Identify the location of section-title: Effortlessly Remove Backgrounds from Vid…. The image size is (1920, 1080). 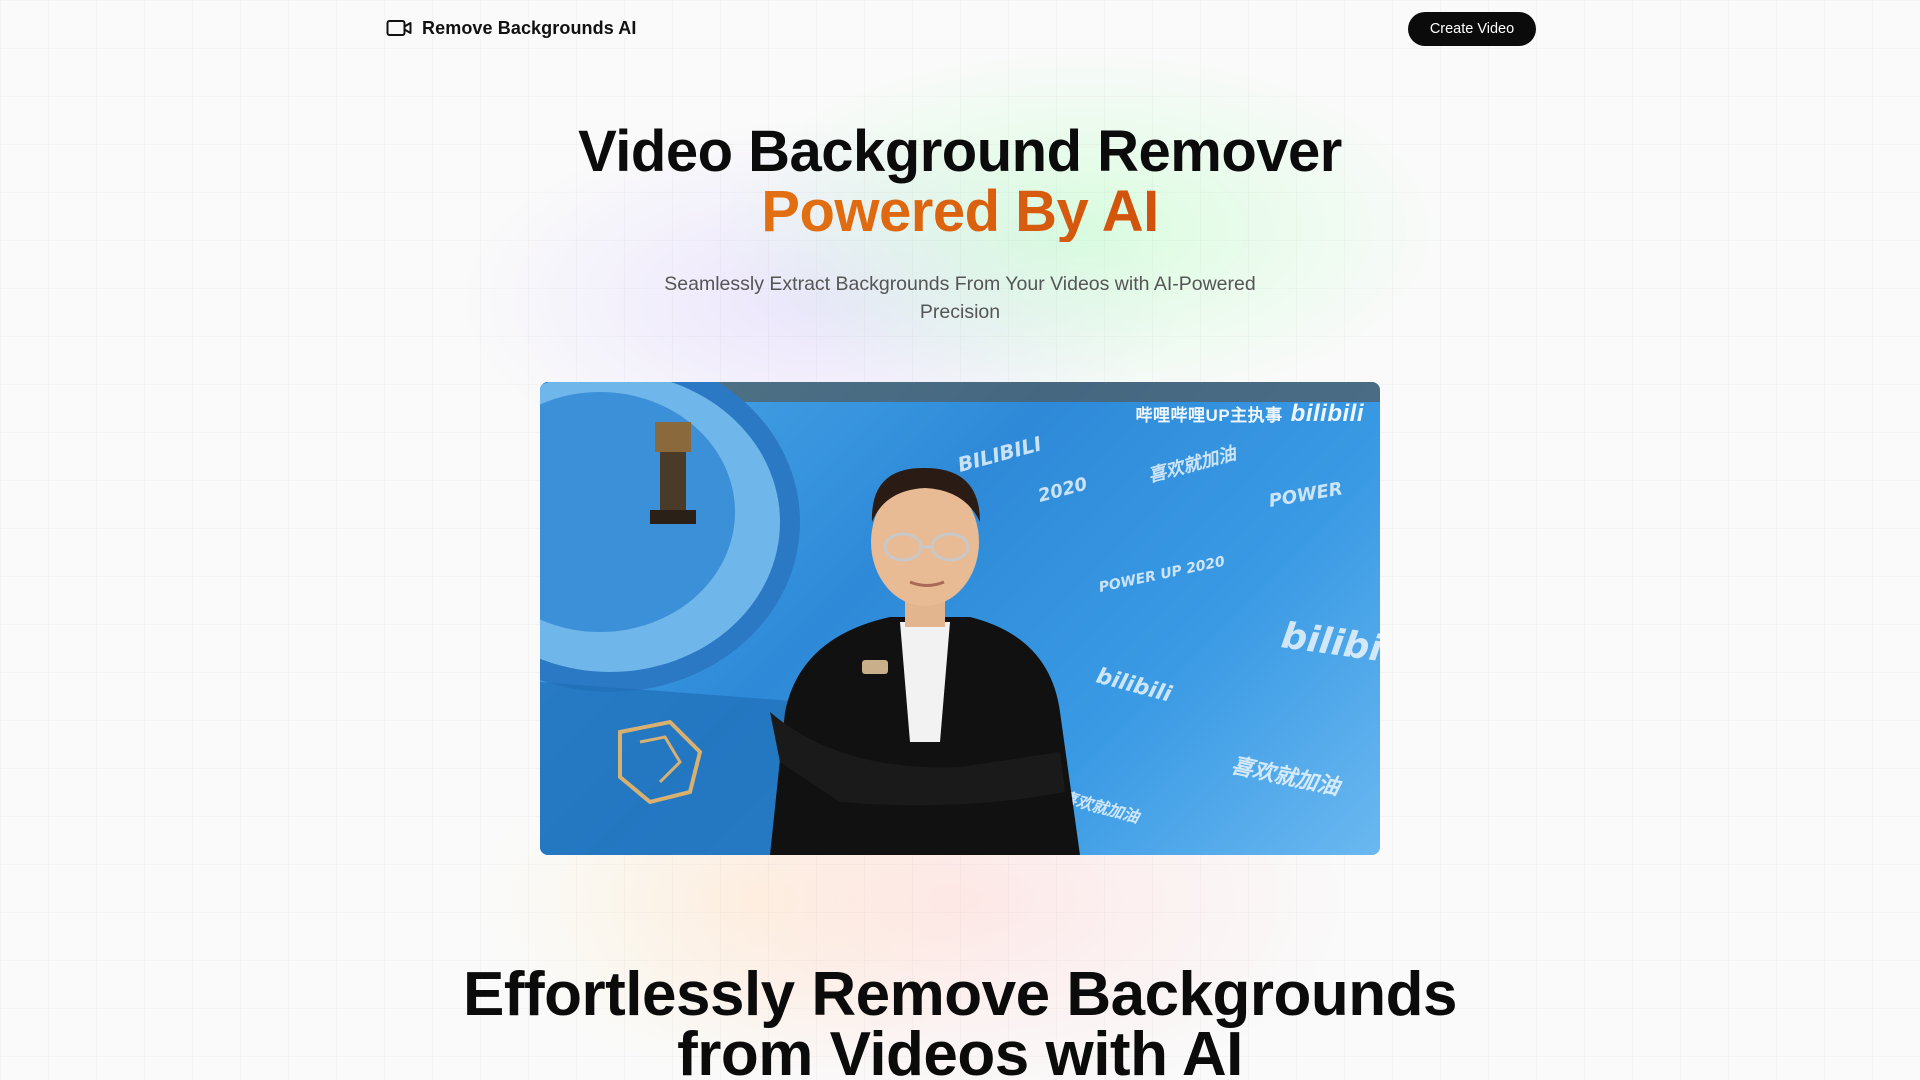
(960, 1020).